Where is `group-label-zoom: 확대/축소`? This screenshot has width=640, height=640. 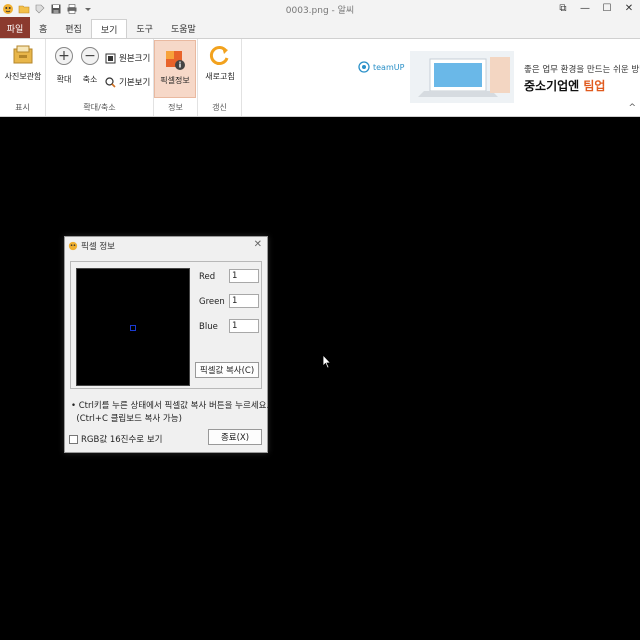
group-label-zoom: 확대/축소 is located at coordinates (99, 107).